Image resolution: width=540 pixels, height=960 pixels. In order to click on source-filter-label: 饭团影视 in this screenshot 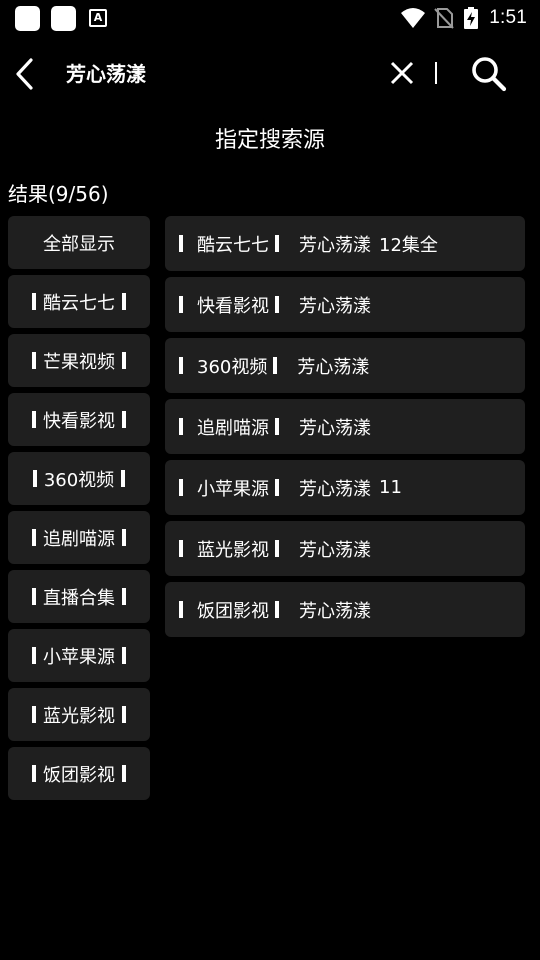, I will do `click(79, 775)`.